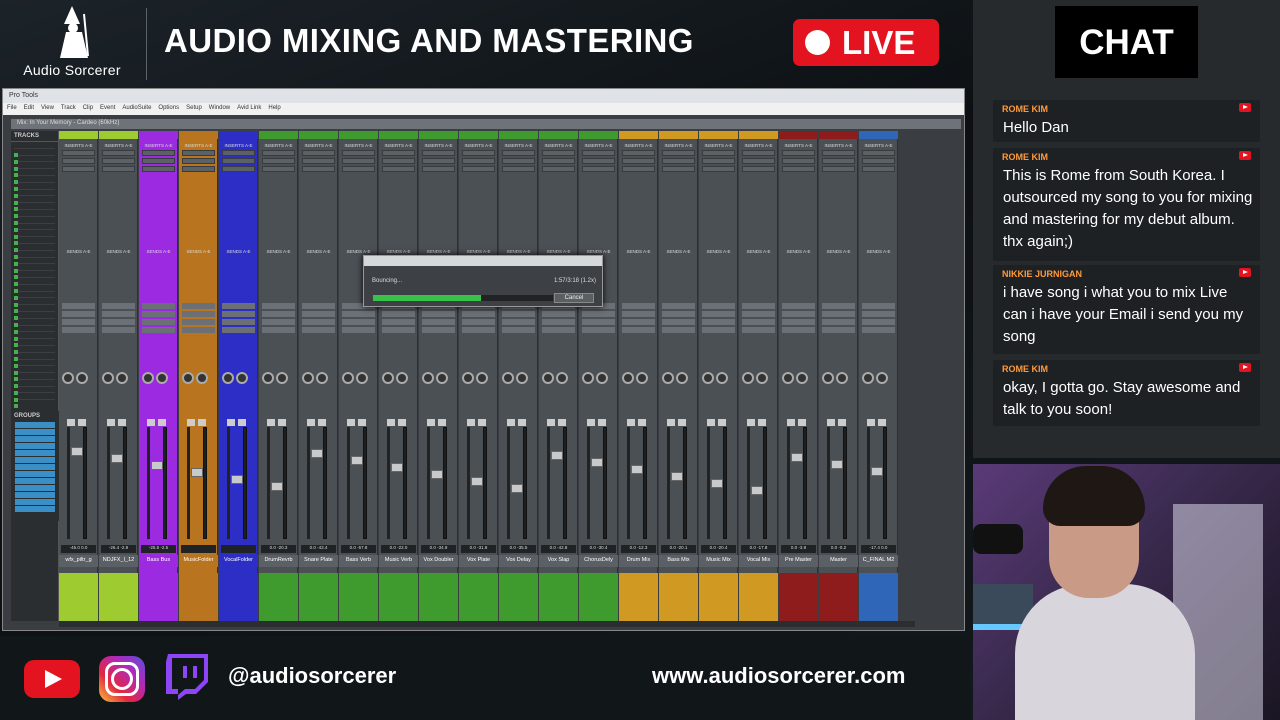 The height and width of the screenshot is (720, 1280). Describe the element at coordinates (798, 376) in the screenshot. I see `channel-strip: INSERTS A-E SENDS A-E 0.0 -3.9 Pre Master` at that location.